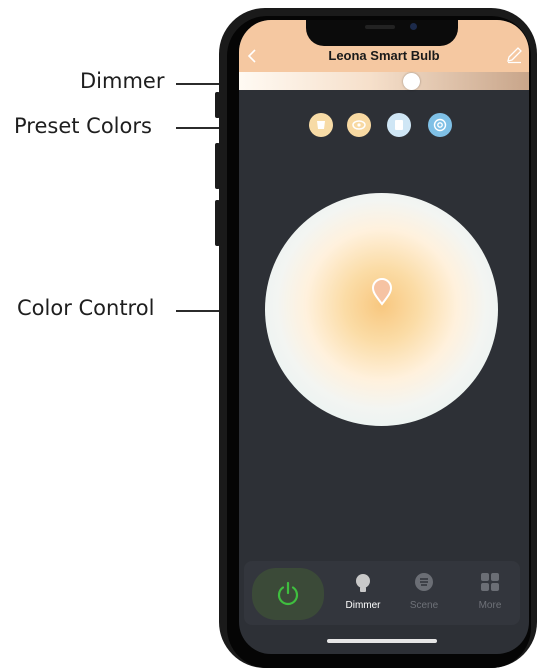  I want to click on book-icon, so click(399, 125).